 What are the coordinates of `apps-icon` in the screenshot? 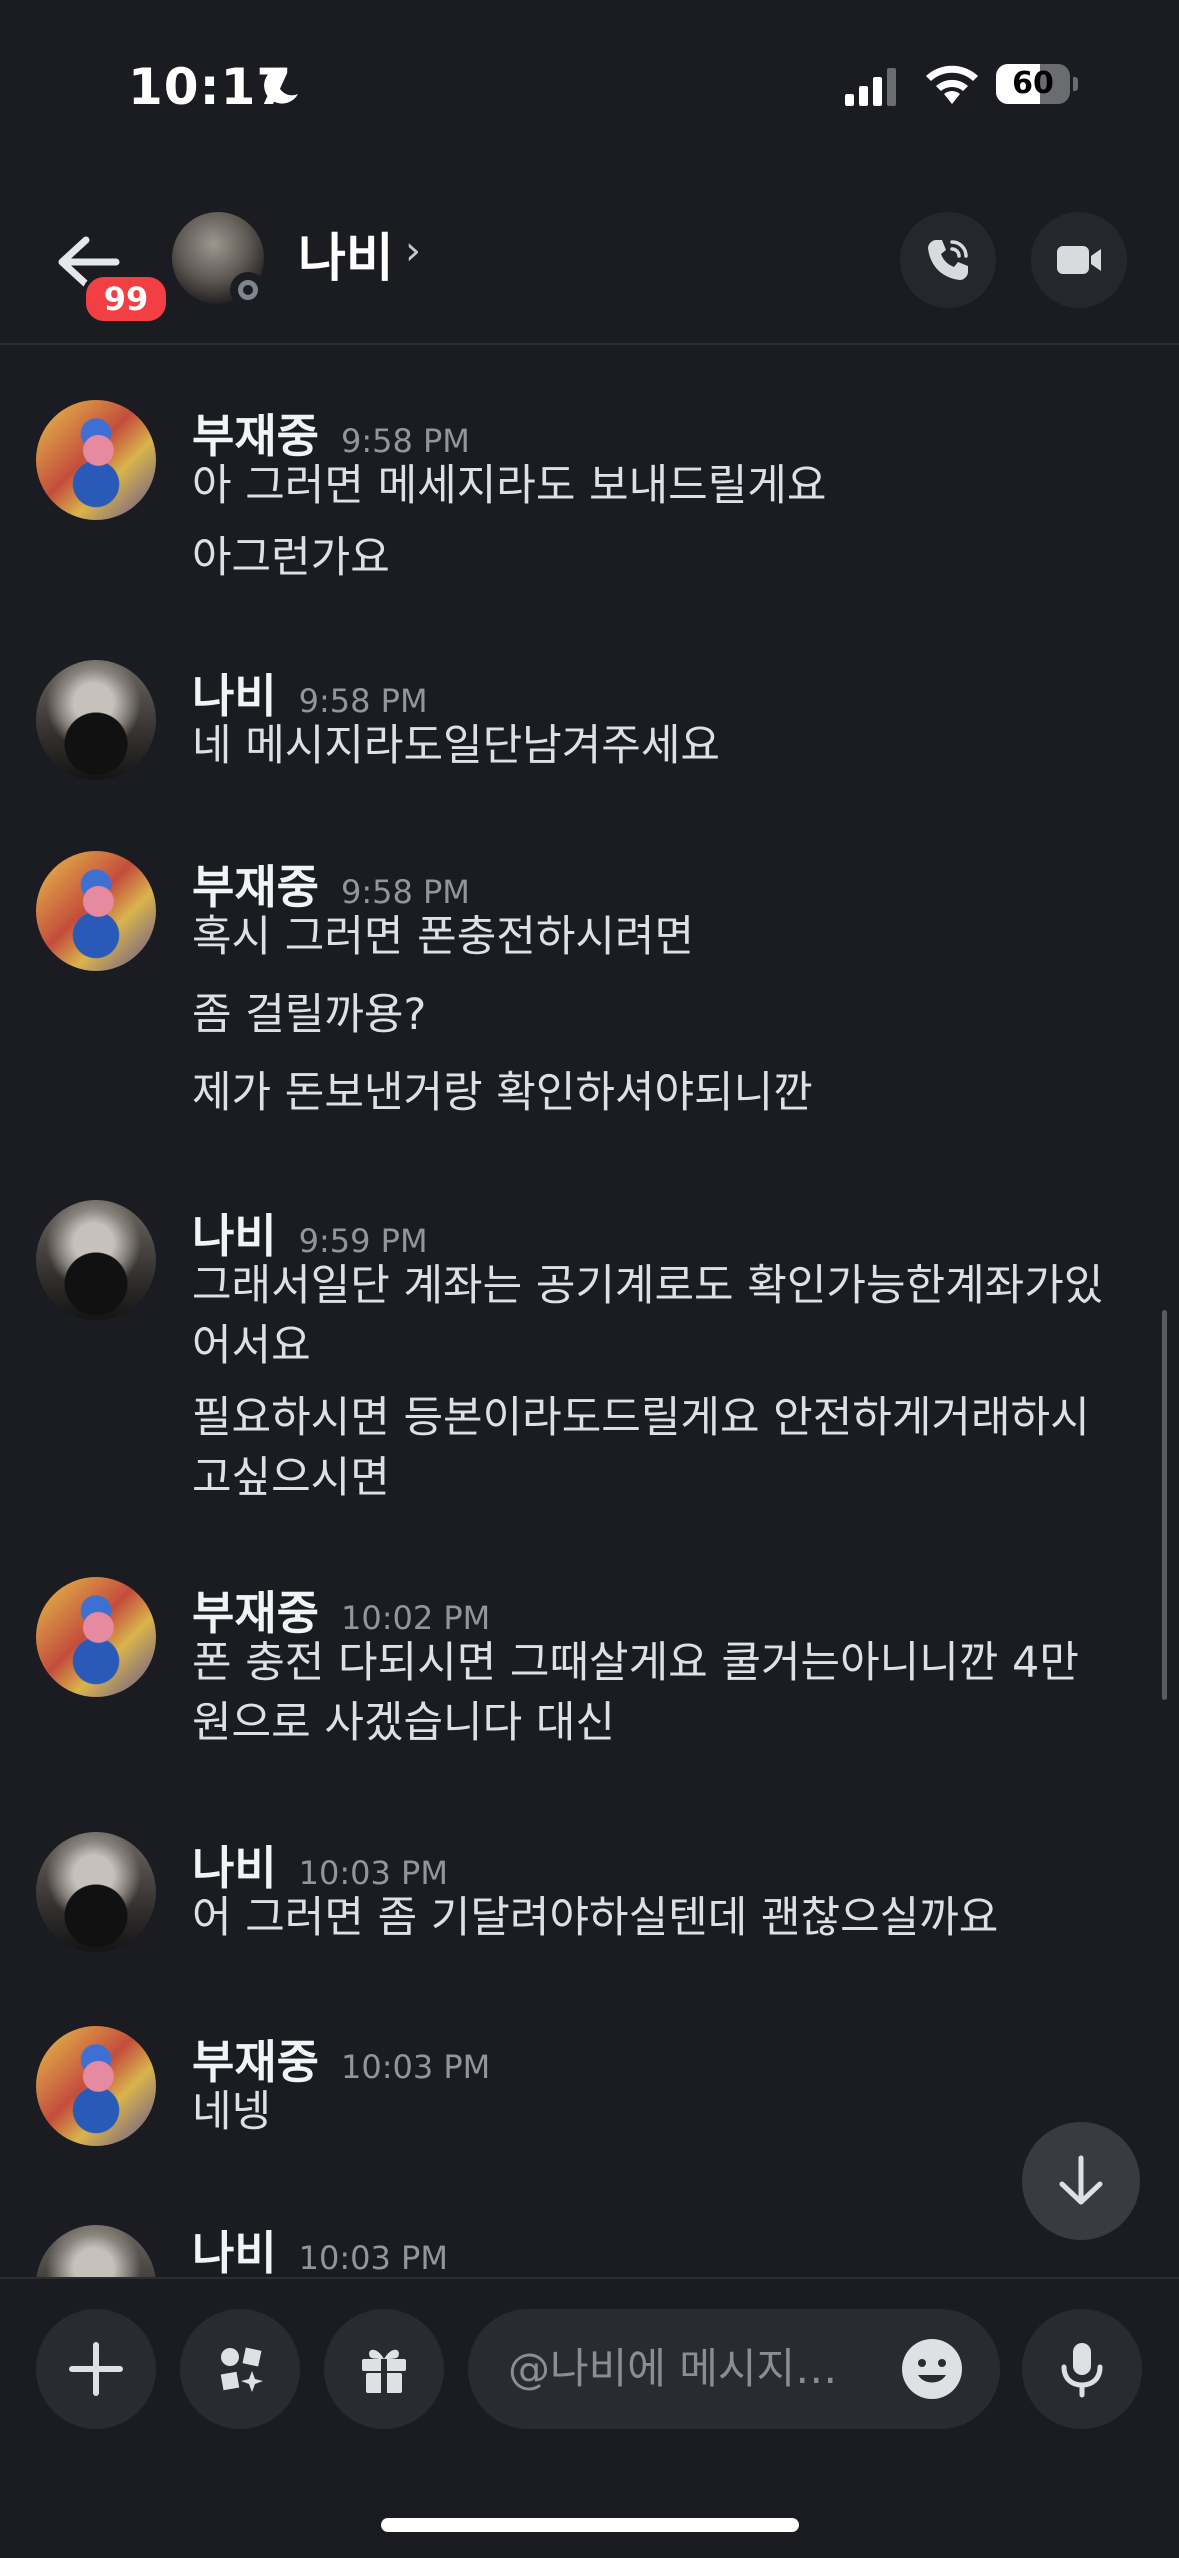 It's located at (241, 2369).